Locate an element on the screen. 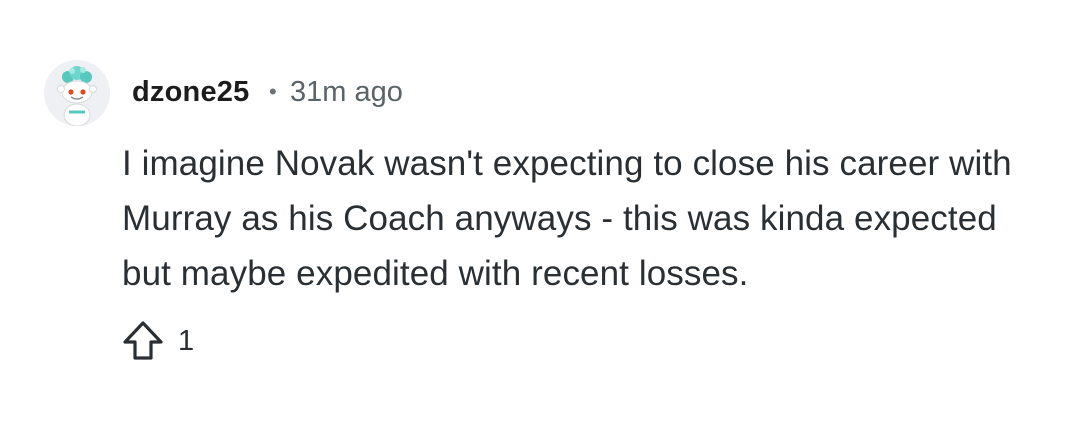  avatar is located at coordinates (77, 93).